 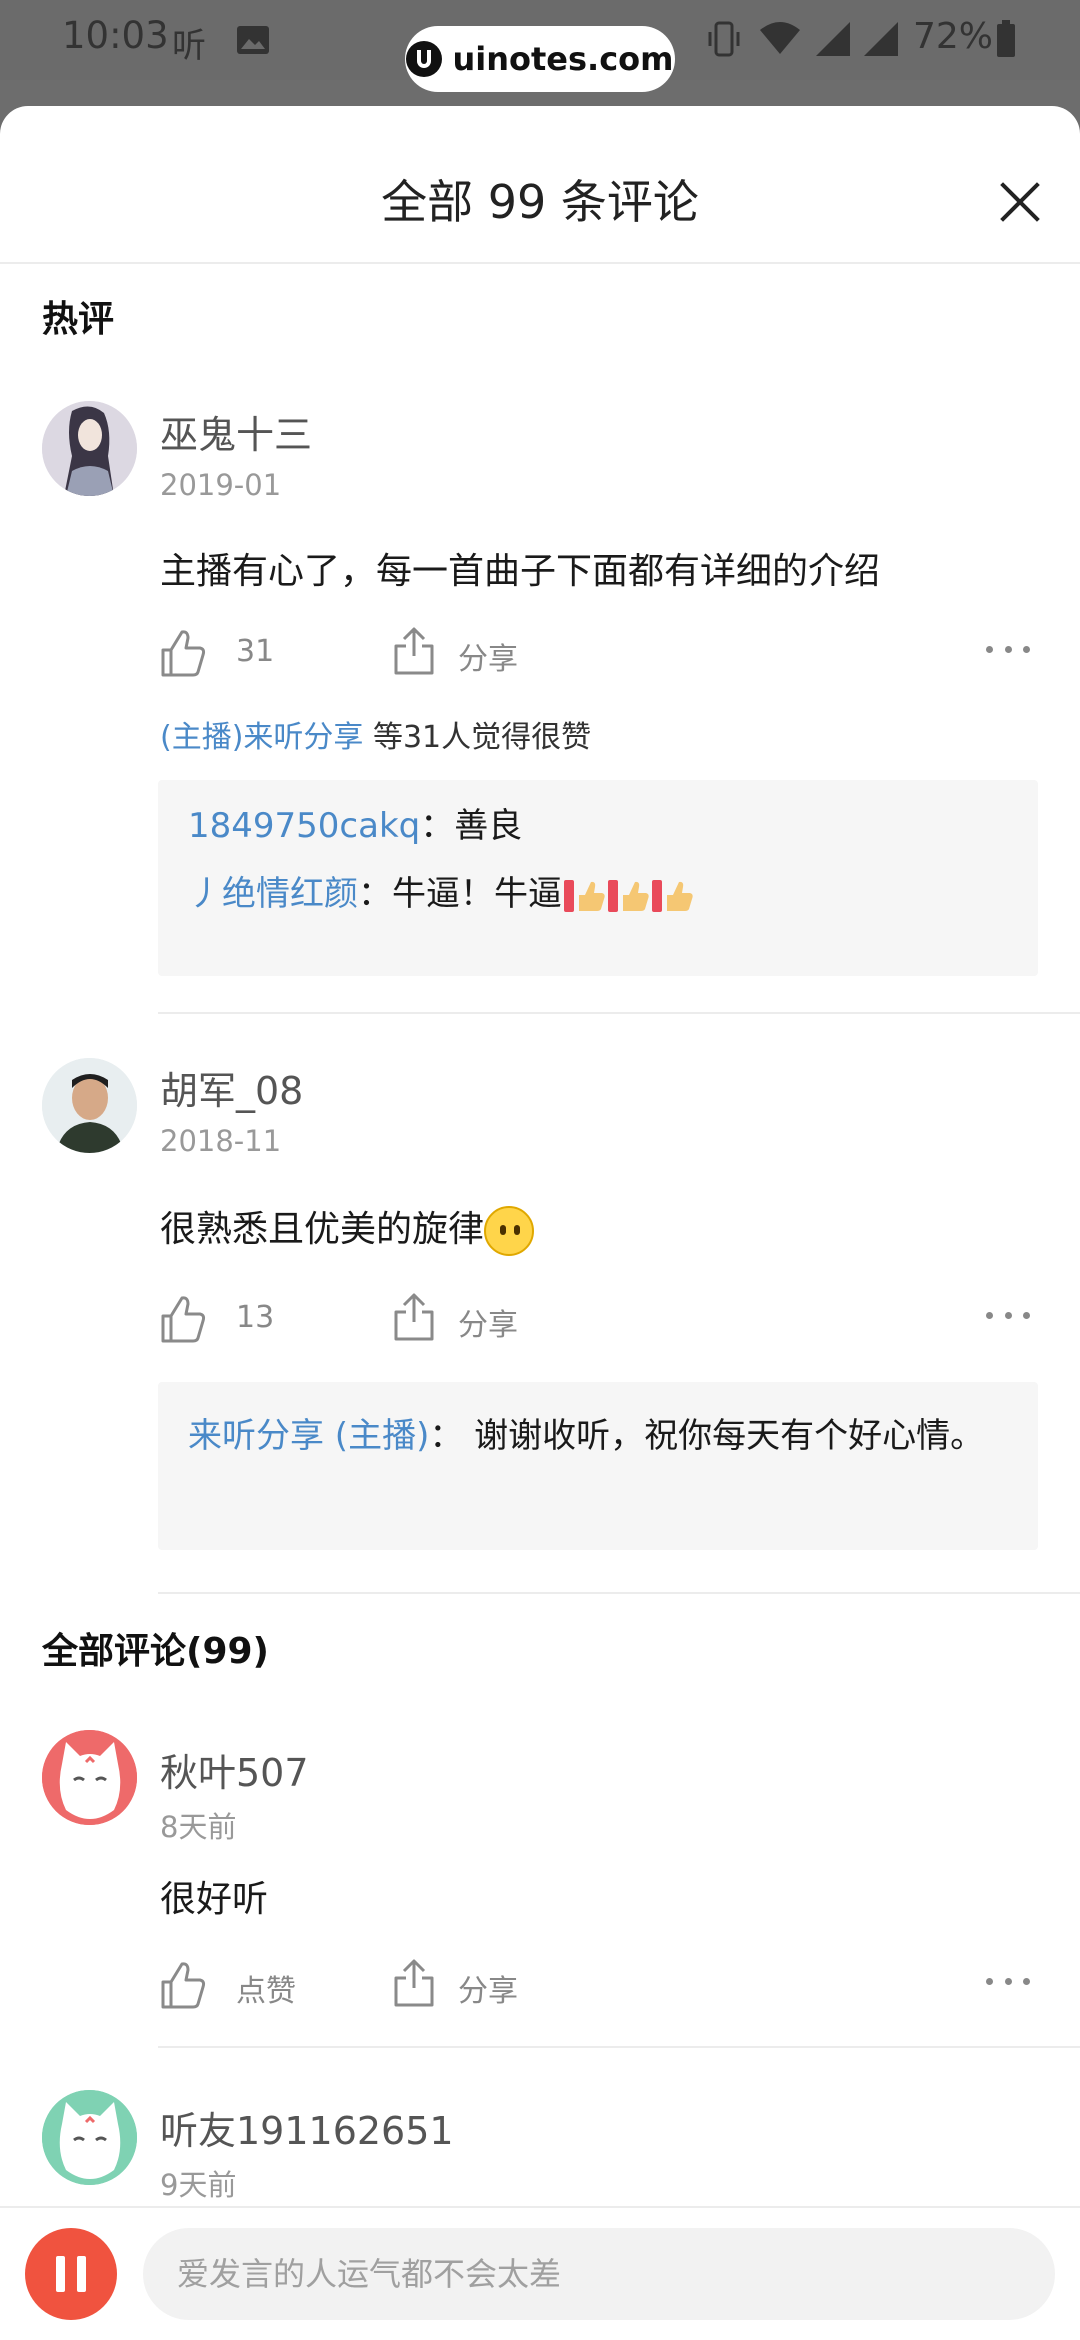 I want to click on like-button-label: 点赞, so click(x=266, y=1988).